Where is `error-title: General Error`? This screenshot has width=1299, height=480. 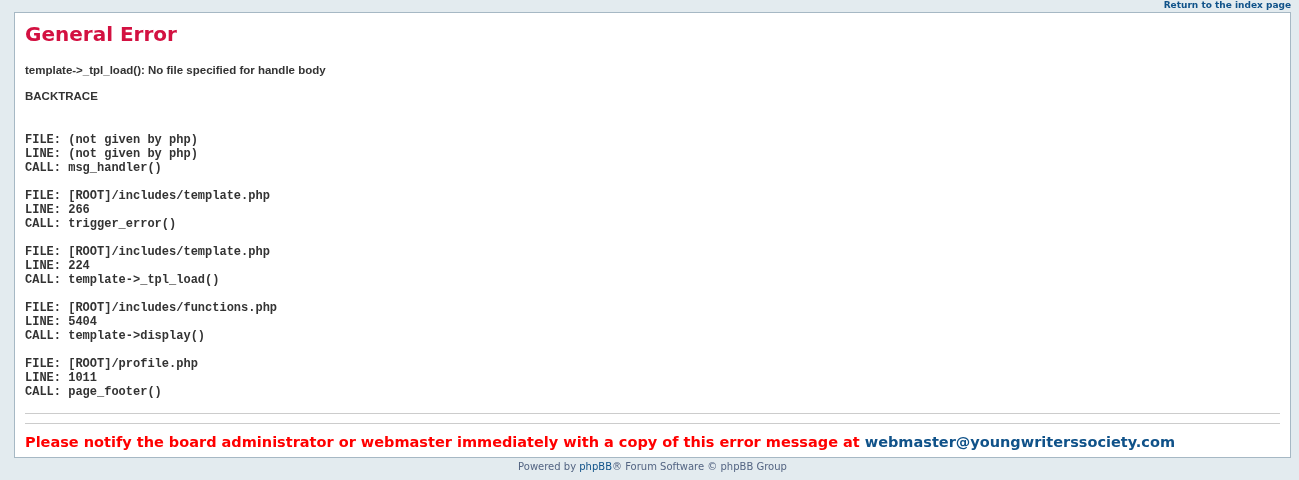
error-title: General Error is located at coordinates (101, 34).